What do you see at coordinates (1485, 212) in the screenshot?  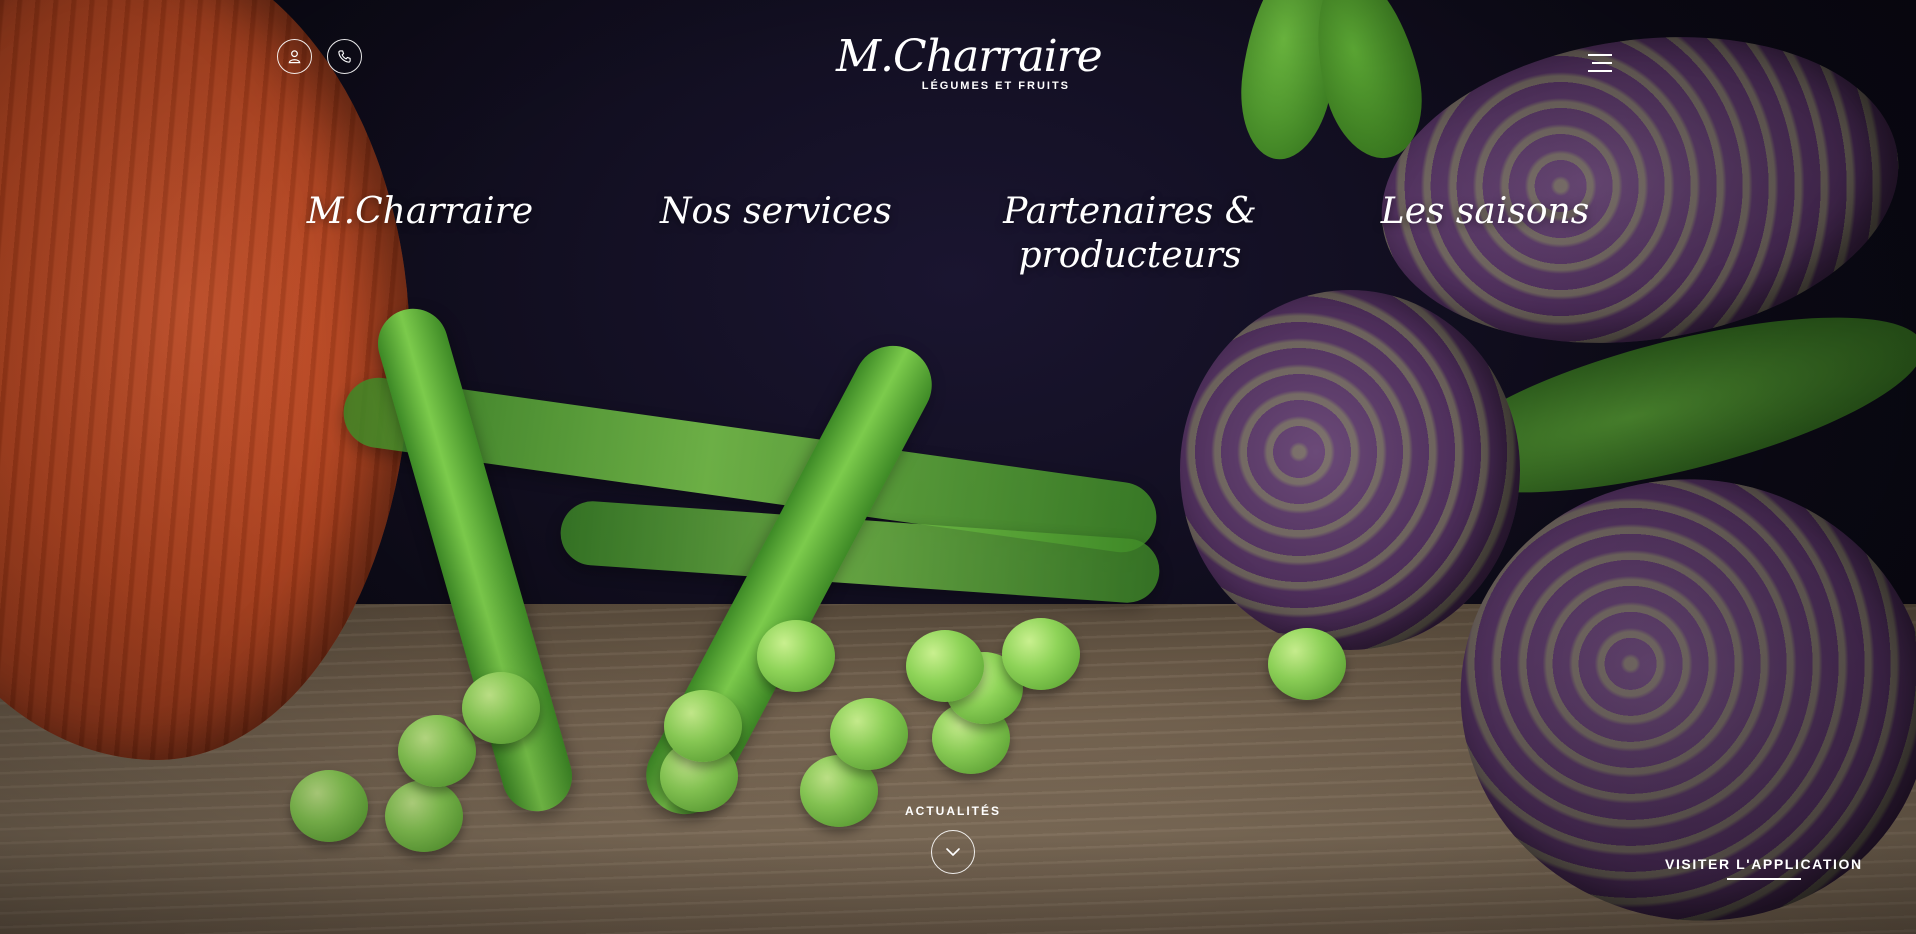 I see `nav-link-les-saisons: Les saisons` at bounding box center [1485, 212].